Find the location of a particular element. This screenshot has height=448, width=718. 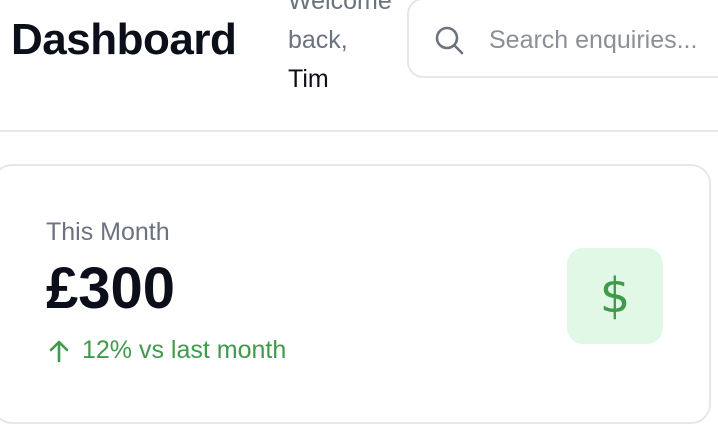

stat-value: £300 is located at coordinates (111, 288).